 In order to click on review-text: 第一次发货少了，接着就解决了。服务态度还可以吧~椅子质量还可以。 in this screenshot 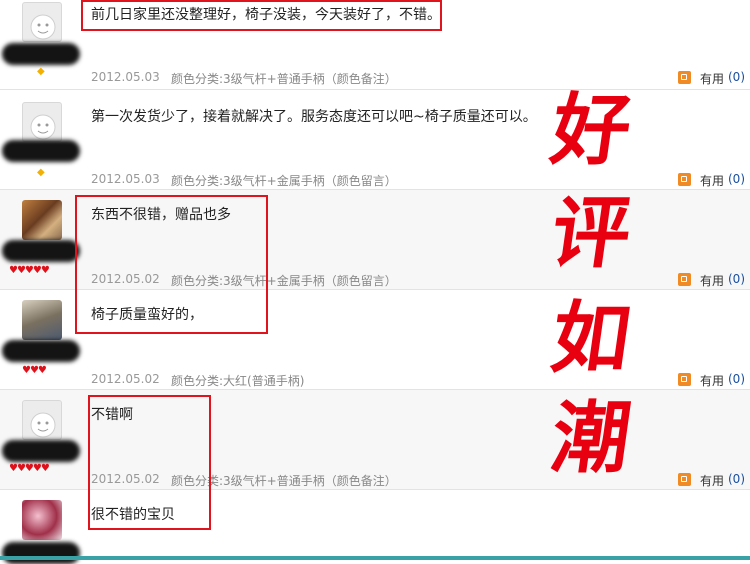, I will do `click(314, 117)`.